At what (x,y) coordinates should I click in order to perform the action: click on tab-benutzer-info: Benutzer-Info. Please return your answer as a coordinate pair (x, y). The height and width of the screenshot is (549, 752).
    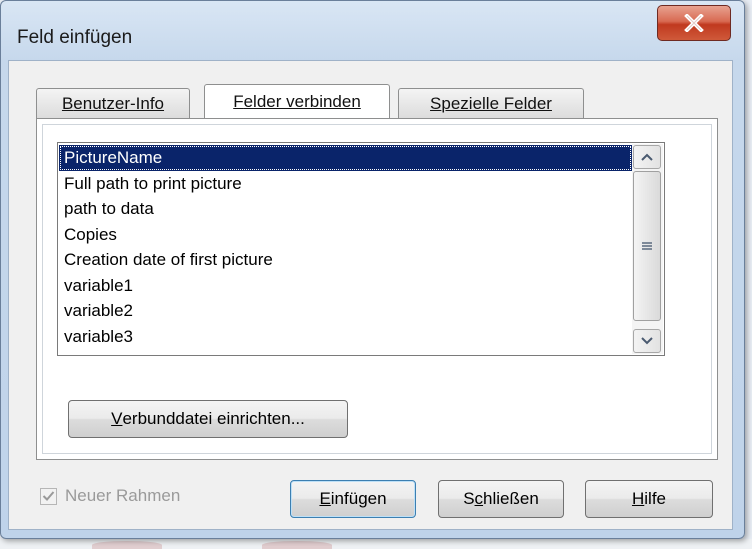
    Looking at the image, I should click on (113, 103).